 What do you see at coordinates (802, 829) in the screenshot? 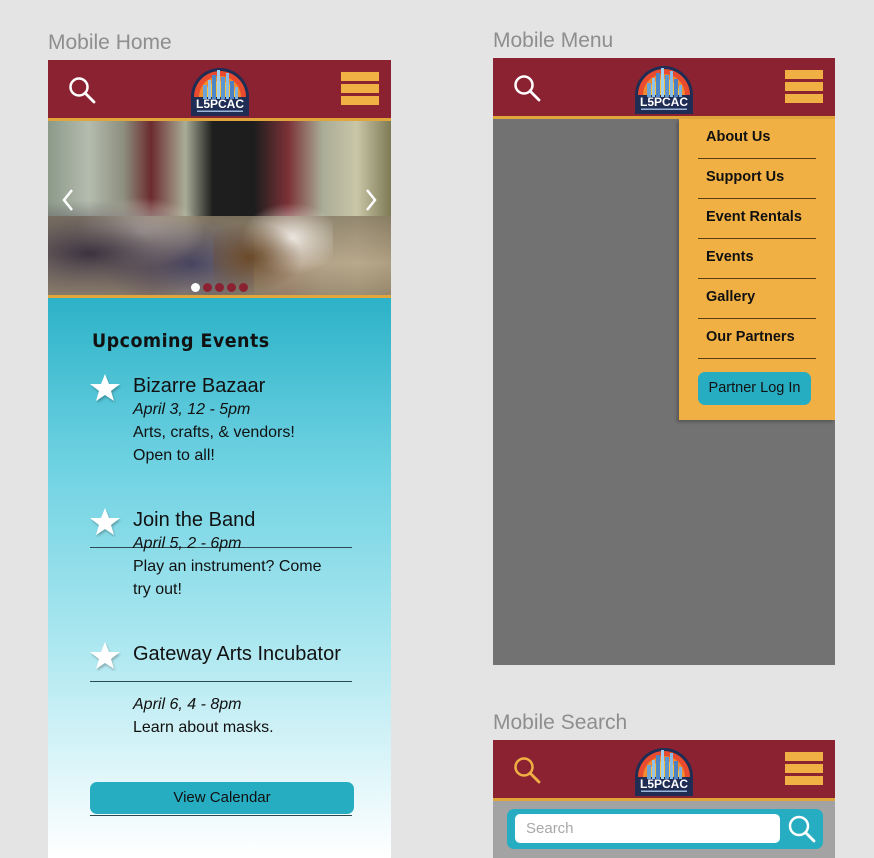
I see `search-submit-icon` at bounding box center [802, 829].